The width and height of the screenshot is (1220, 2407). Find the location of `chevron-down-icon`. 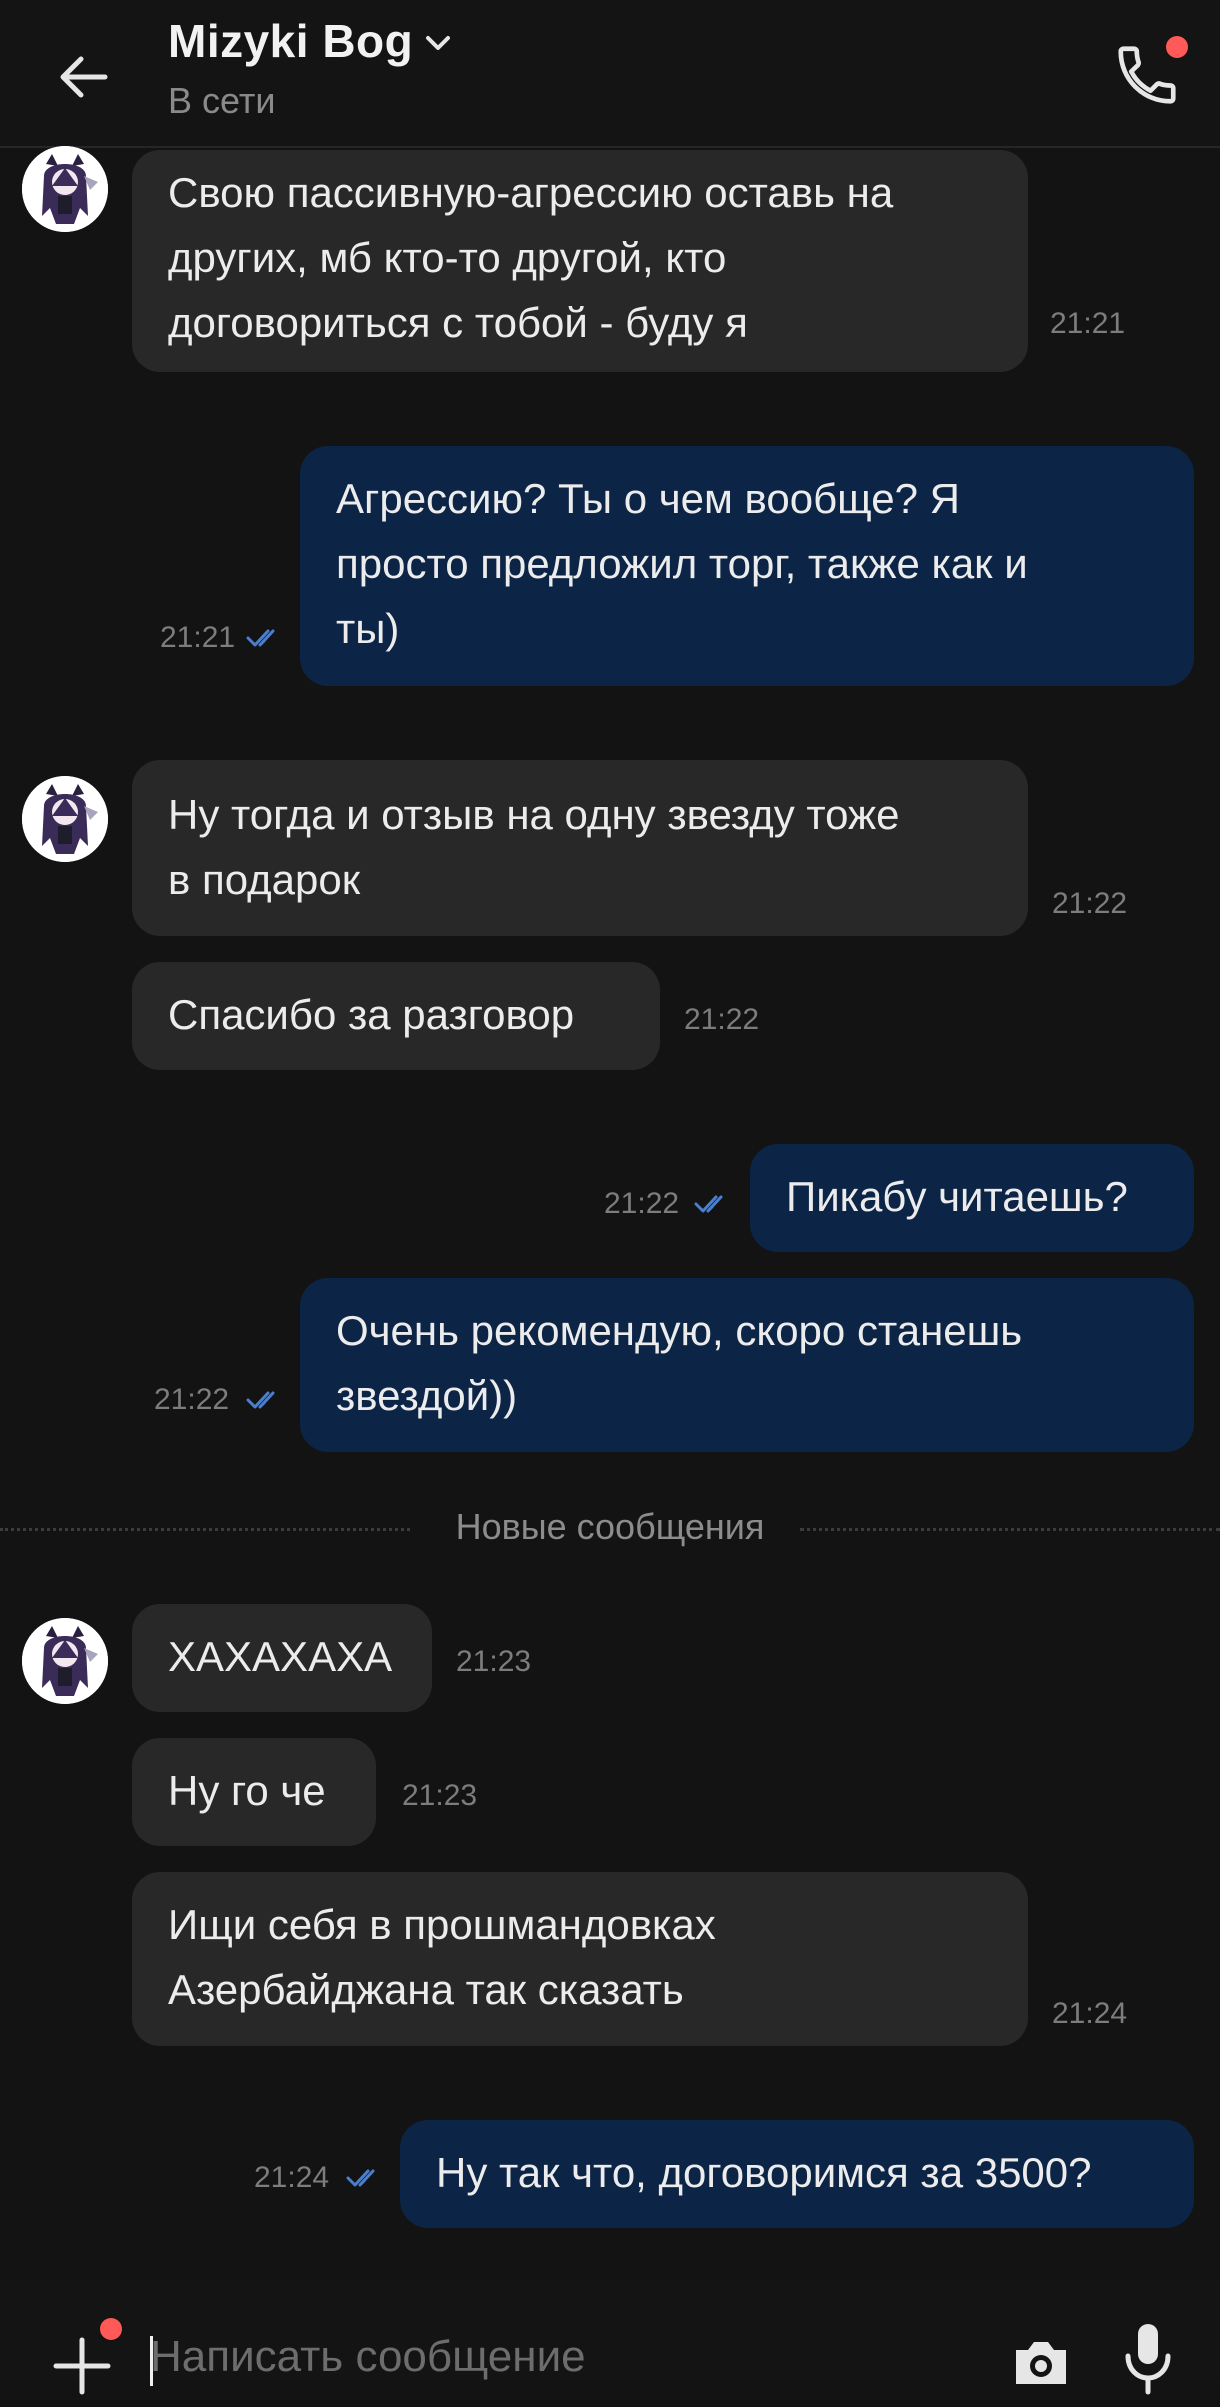

chevron-down-icon is located at coordinates (438, 43).